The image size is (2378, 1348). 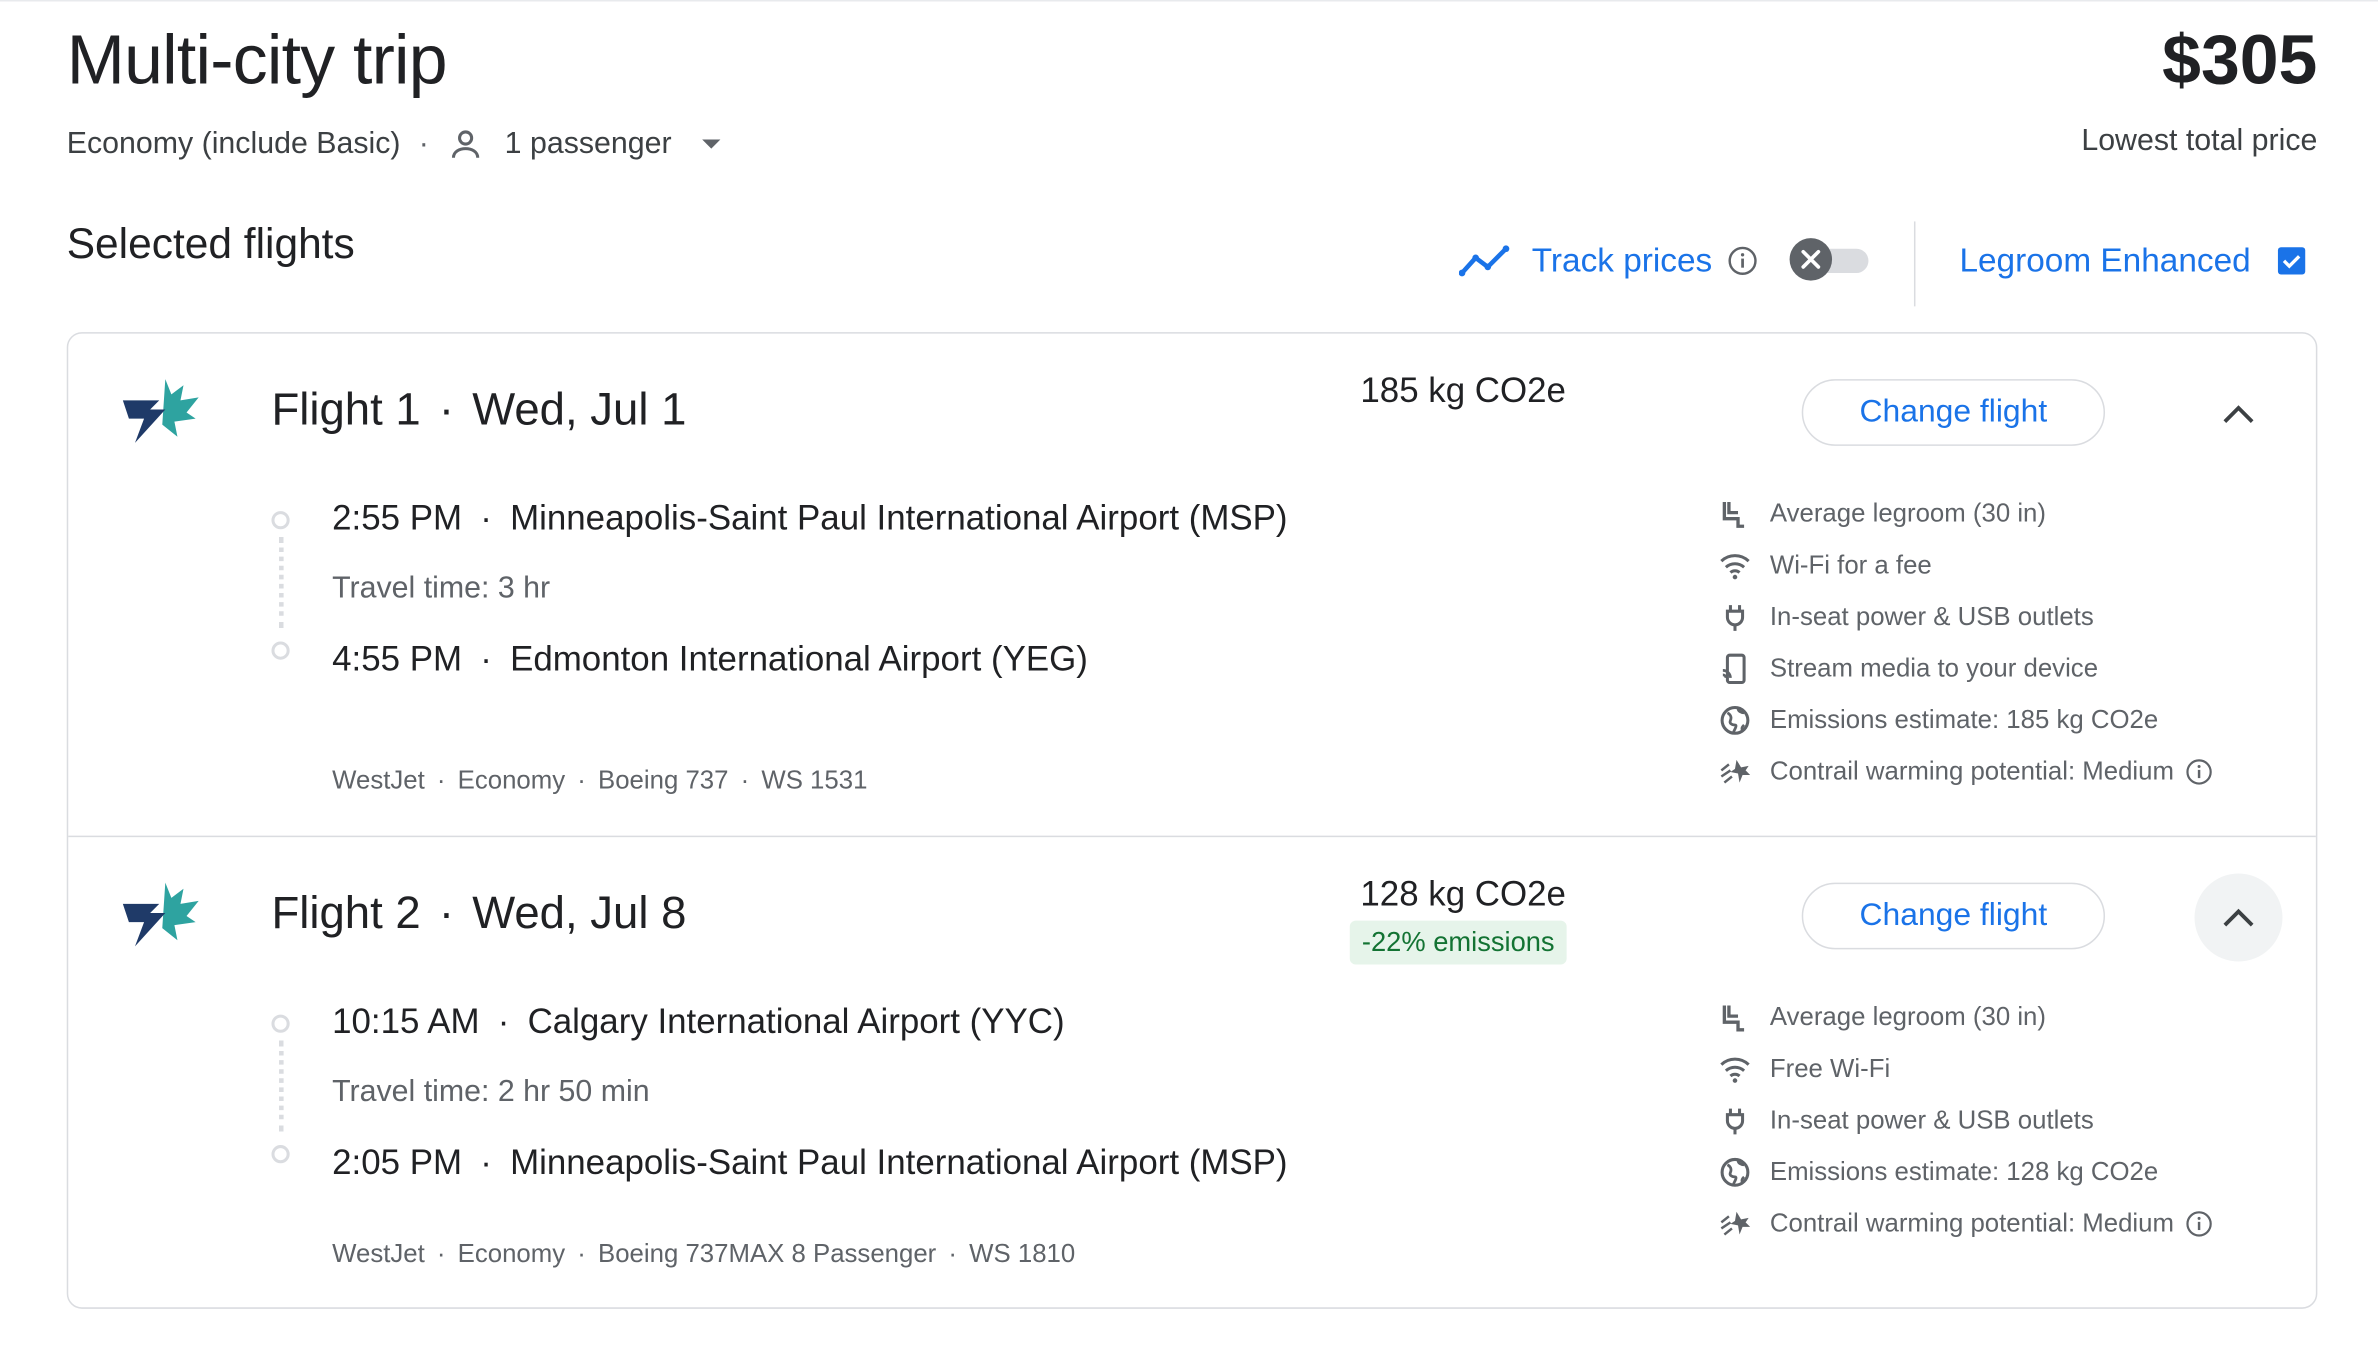 I want to click on amenity-text: Stream media to your device, so click(x=1934, y=668).